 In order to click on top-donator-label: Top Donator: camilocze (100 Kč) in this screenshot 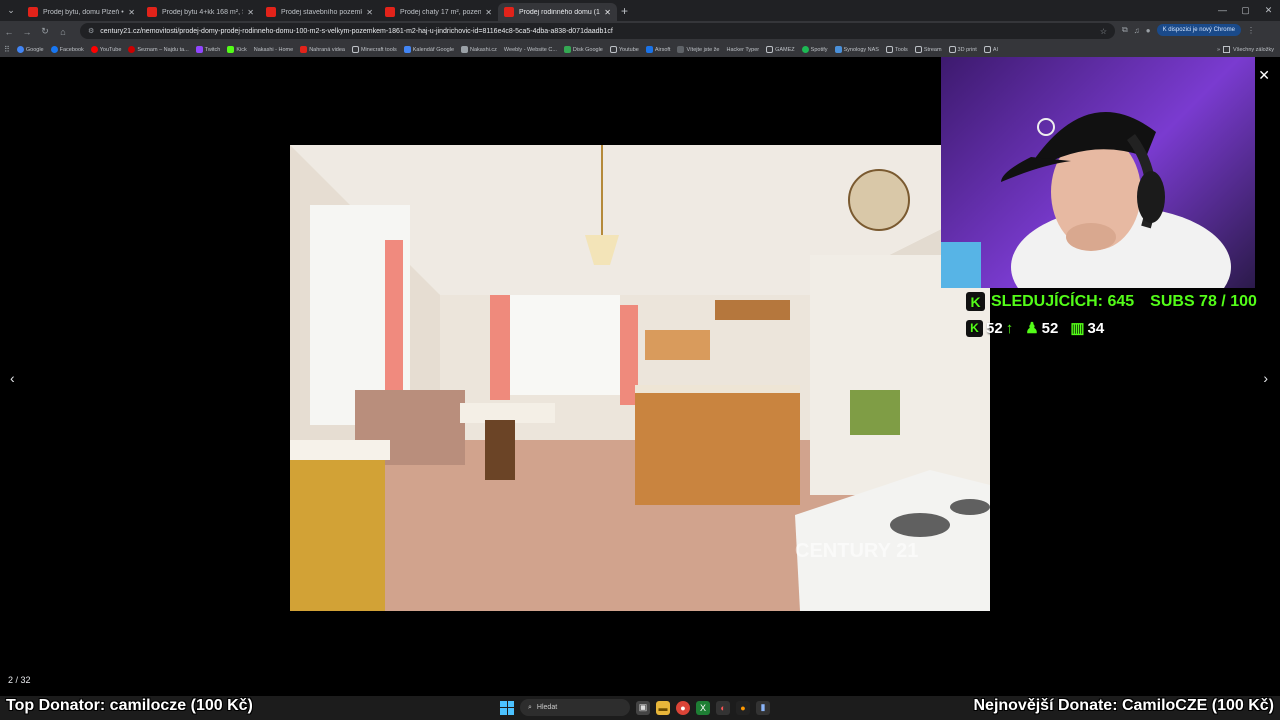, I will do `click(129, 705)`.